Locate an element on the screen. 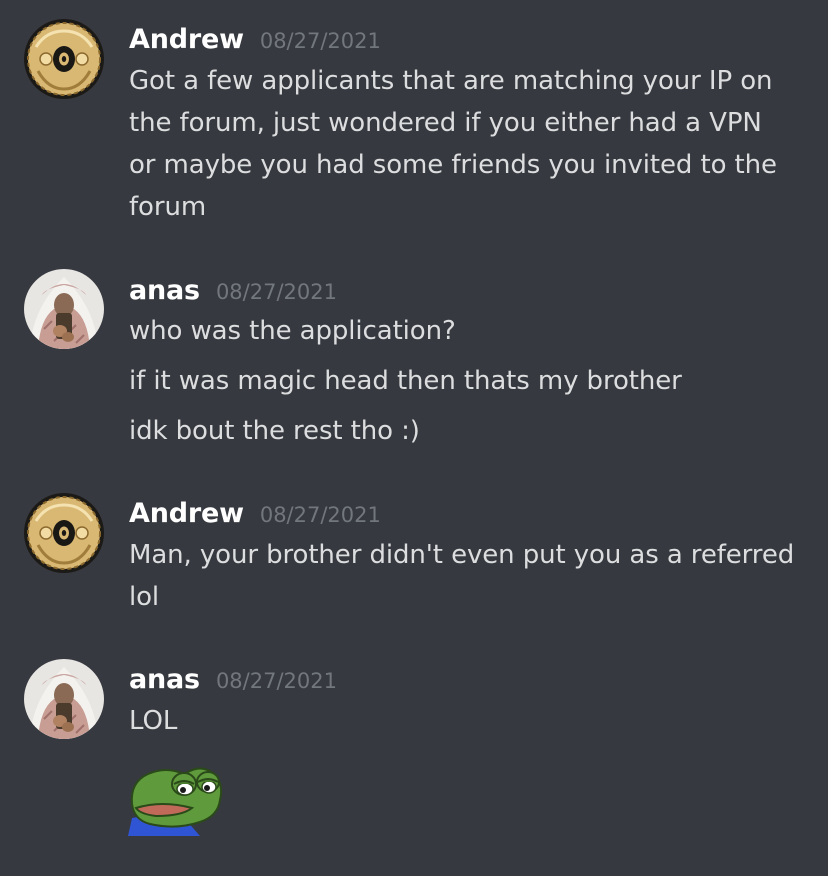 Image resolution: width=828 pixels, height=876 pixels. sad-frog-icon is located at coordinates (175, 801).